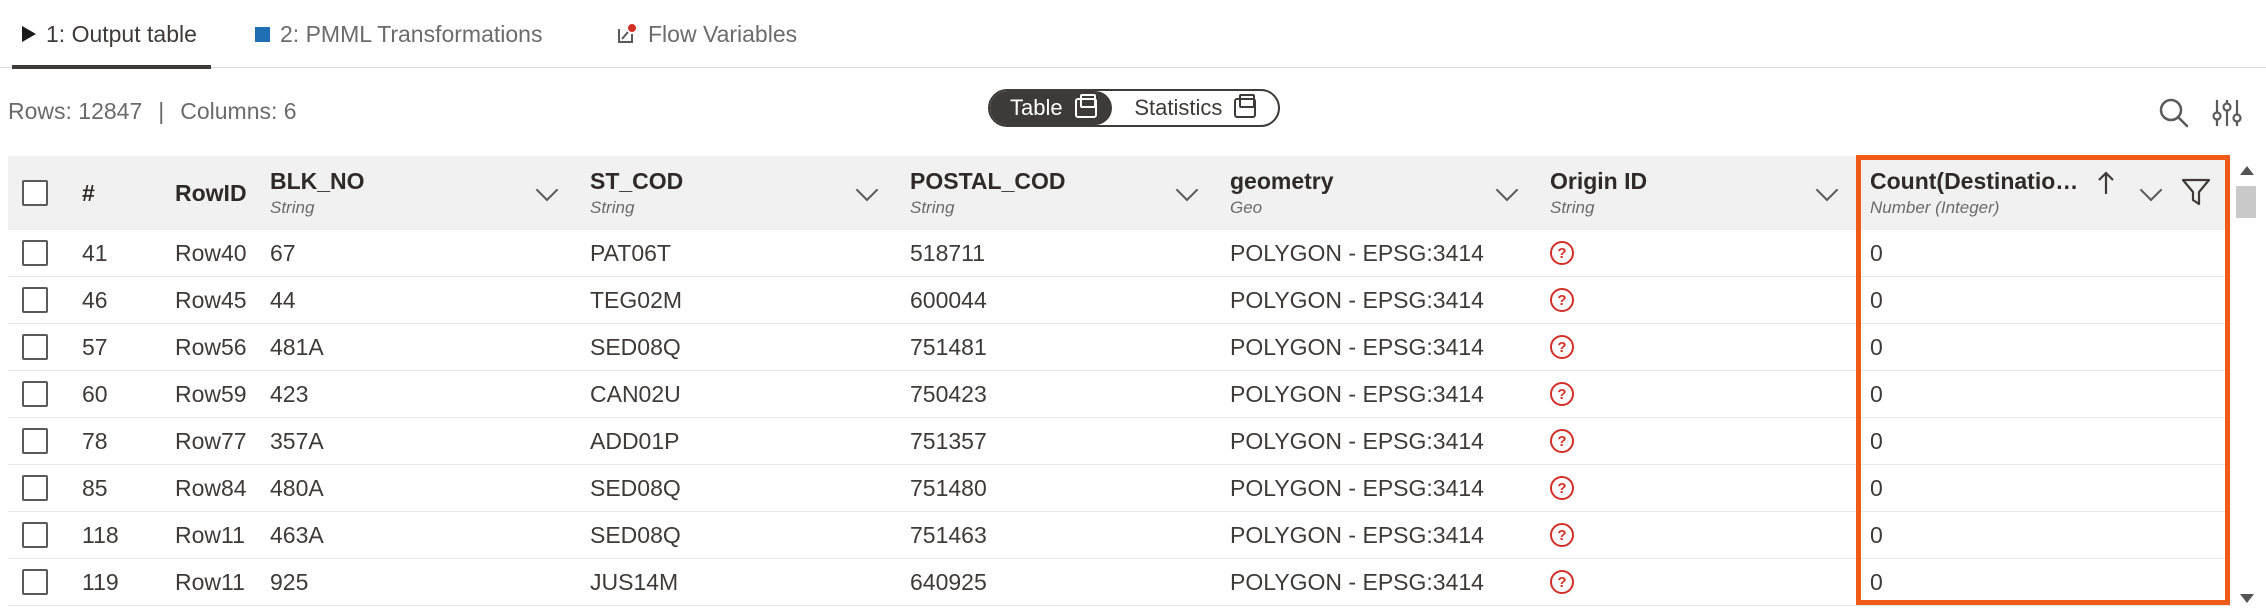 The height and width of the screenshot is (609, 2266). I want to click on rows-count: Rows: 12847, so click(75, 111).